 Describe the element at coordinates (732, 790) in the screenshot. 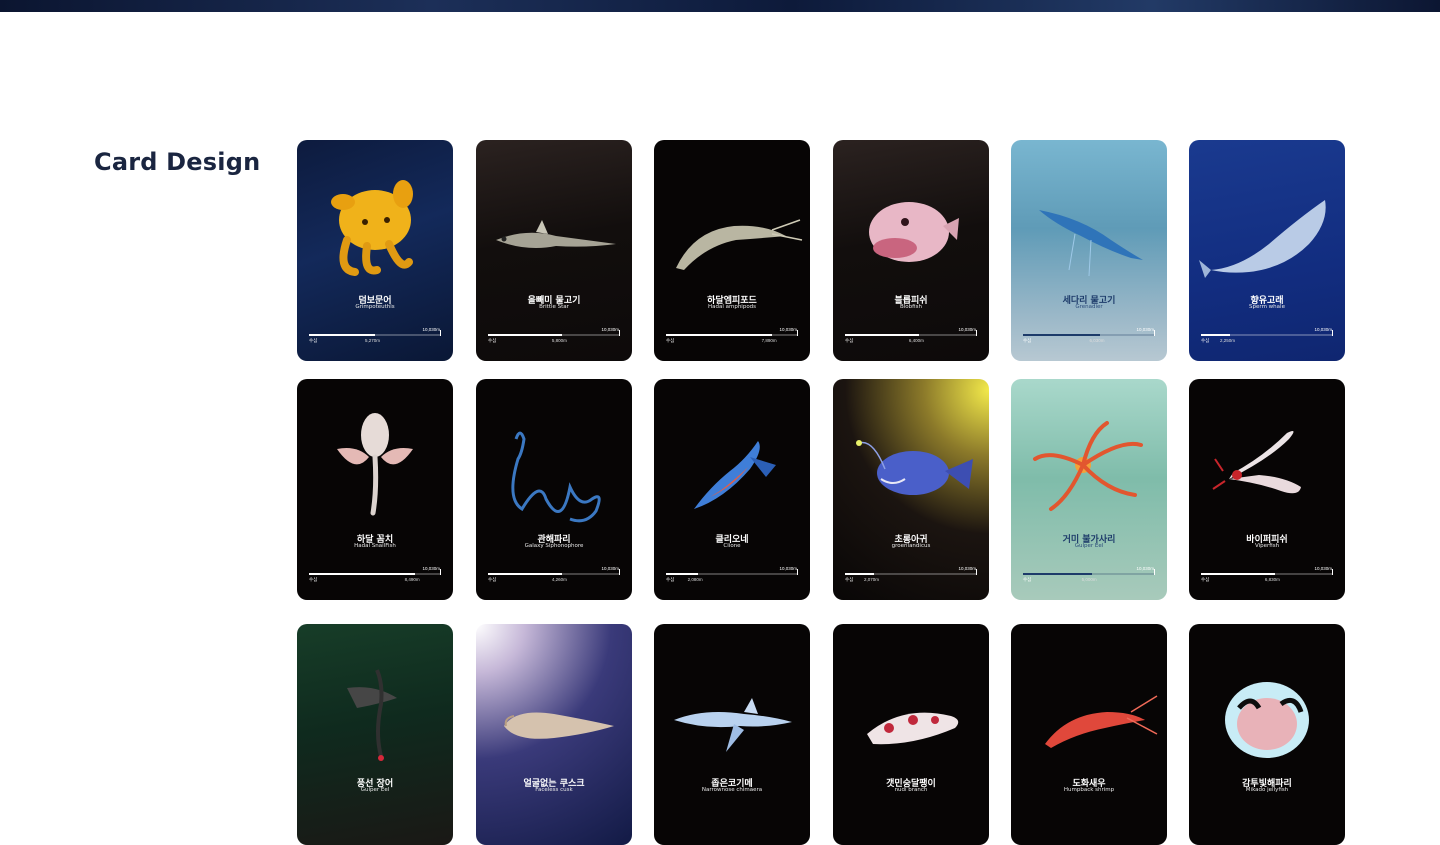

I see `card-name-english: Narrownose chimaera` at that location.